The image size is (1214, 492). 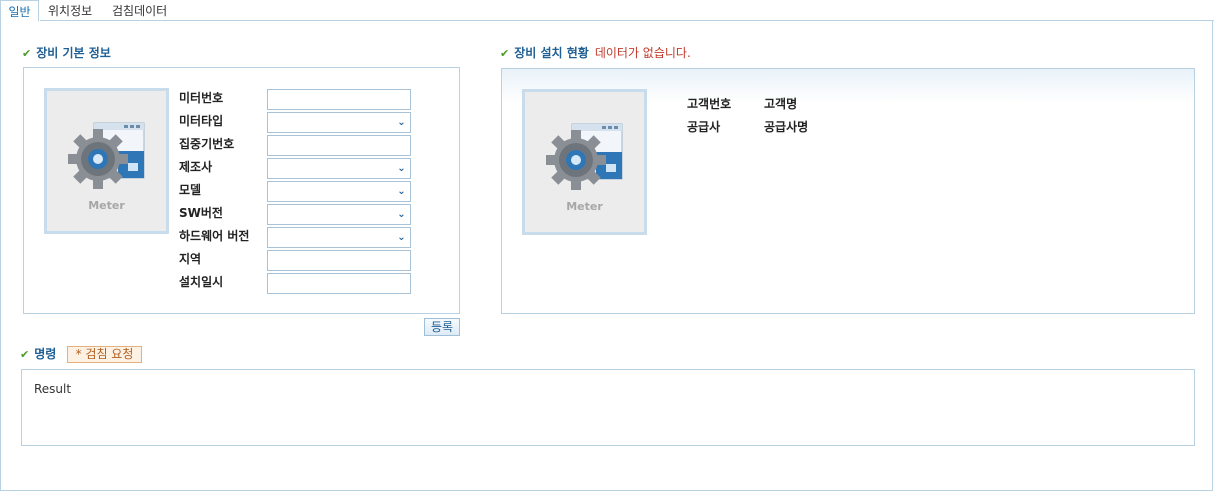 What do you see at coordinates (607, 11) in the screenshot?
I see `tab-bar: 일반 위치정보 검침데이터` at bounding box center [607, 11].